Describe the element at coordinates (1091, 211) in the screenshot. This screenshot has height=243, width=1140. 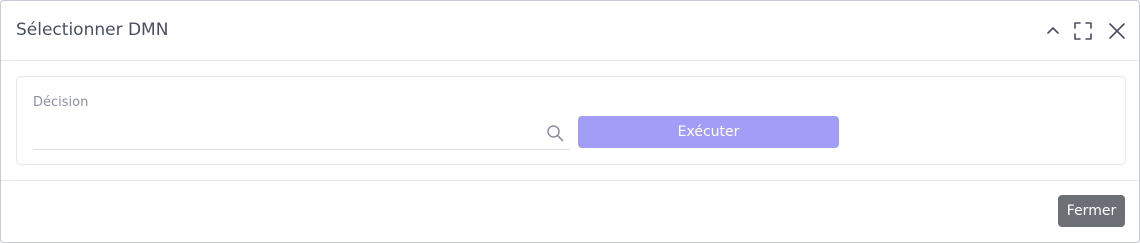
I see `close-button: Fermer` at that location.